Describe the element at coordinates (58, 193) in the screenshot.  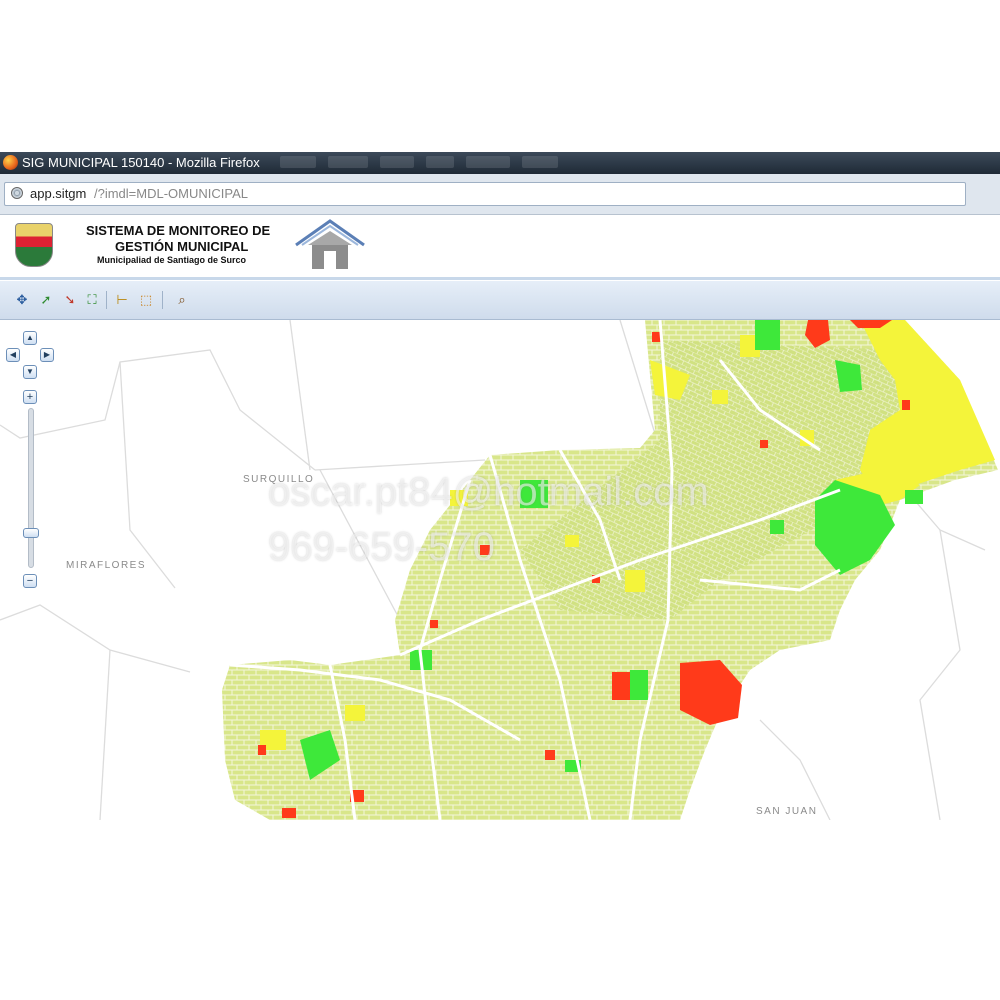
I see `url-host: app.sitgm` at that location.